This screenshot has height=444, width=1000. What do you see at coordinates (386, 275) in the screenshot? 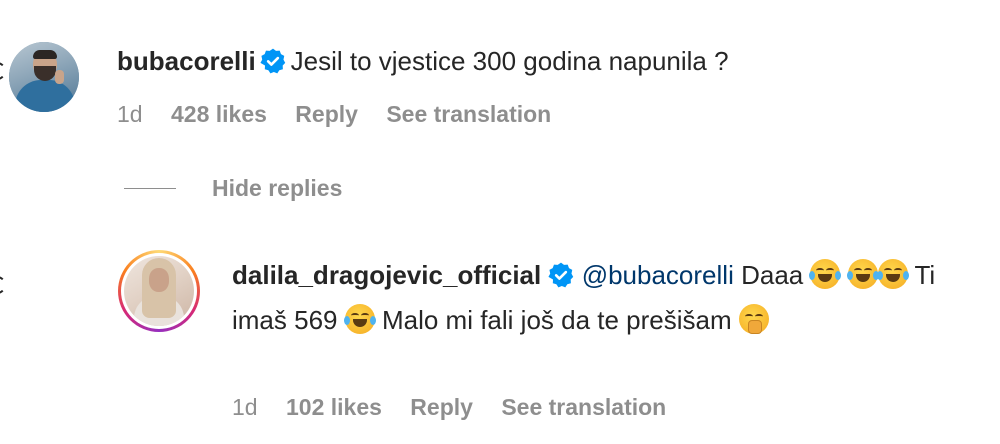
I see `reply-username: dalila_dragojevic_official` at bounding box center [386, 275].